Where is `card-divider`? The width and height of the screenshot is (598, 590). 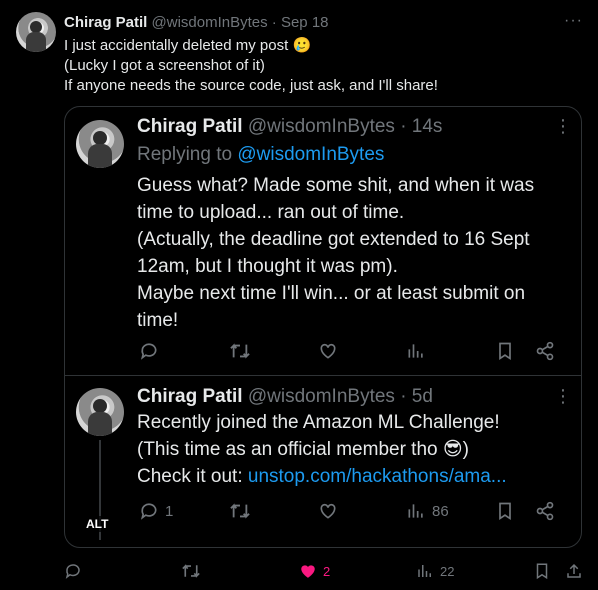 card-divider is located at coordinates (323, 375).